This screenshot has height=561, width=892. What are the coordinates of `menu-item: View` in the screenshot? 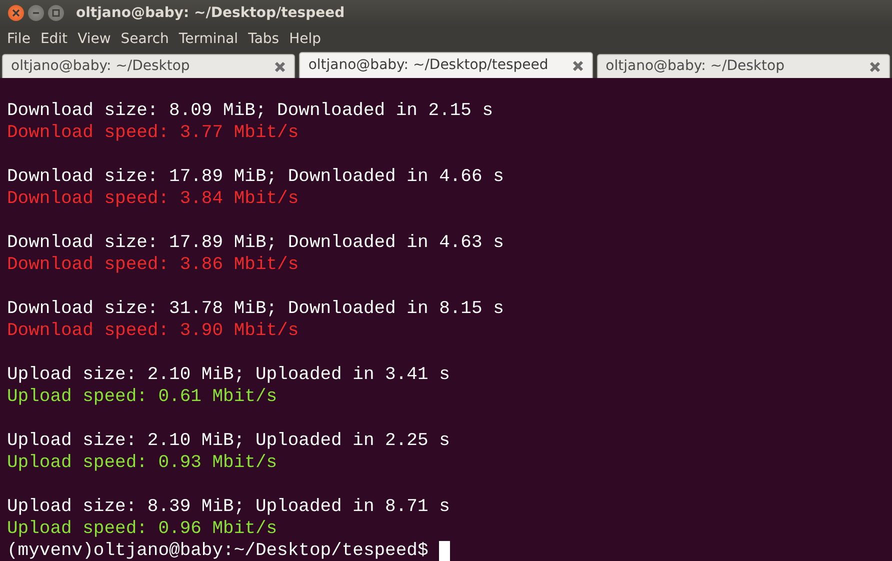 It's located at (94, 39).